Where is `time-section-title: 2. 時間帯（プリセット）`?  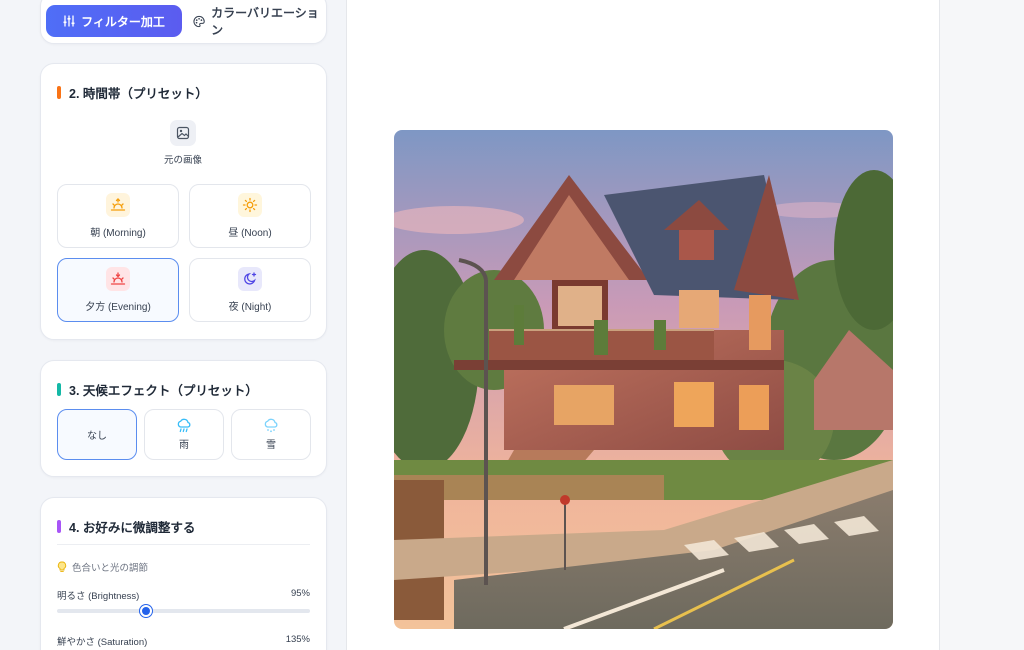 time-section-title: 2. 時間帯（プリセット） is located at coordinates (132, 92).